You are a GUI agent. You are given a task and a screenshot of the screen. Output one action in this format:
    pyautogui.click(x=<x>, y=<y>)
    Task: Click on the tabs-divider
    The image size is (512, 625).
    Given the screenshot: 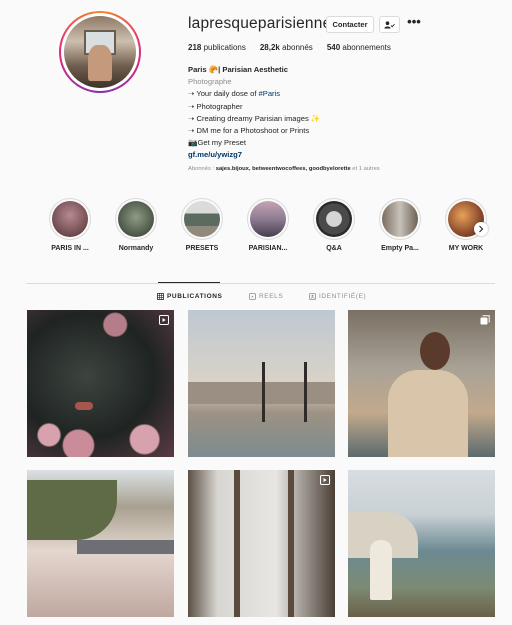 What is the action you would take?
    pyautogui.click(x=260, y=283)
    